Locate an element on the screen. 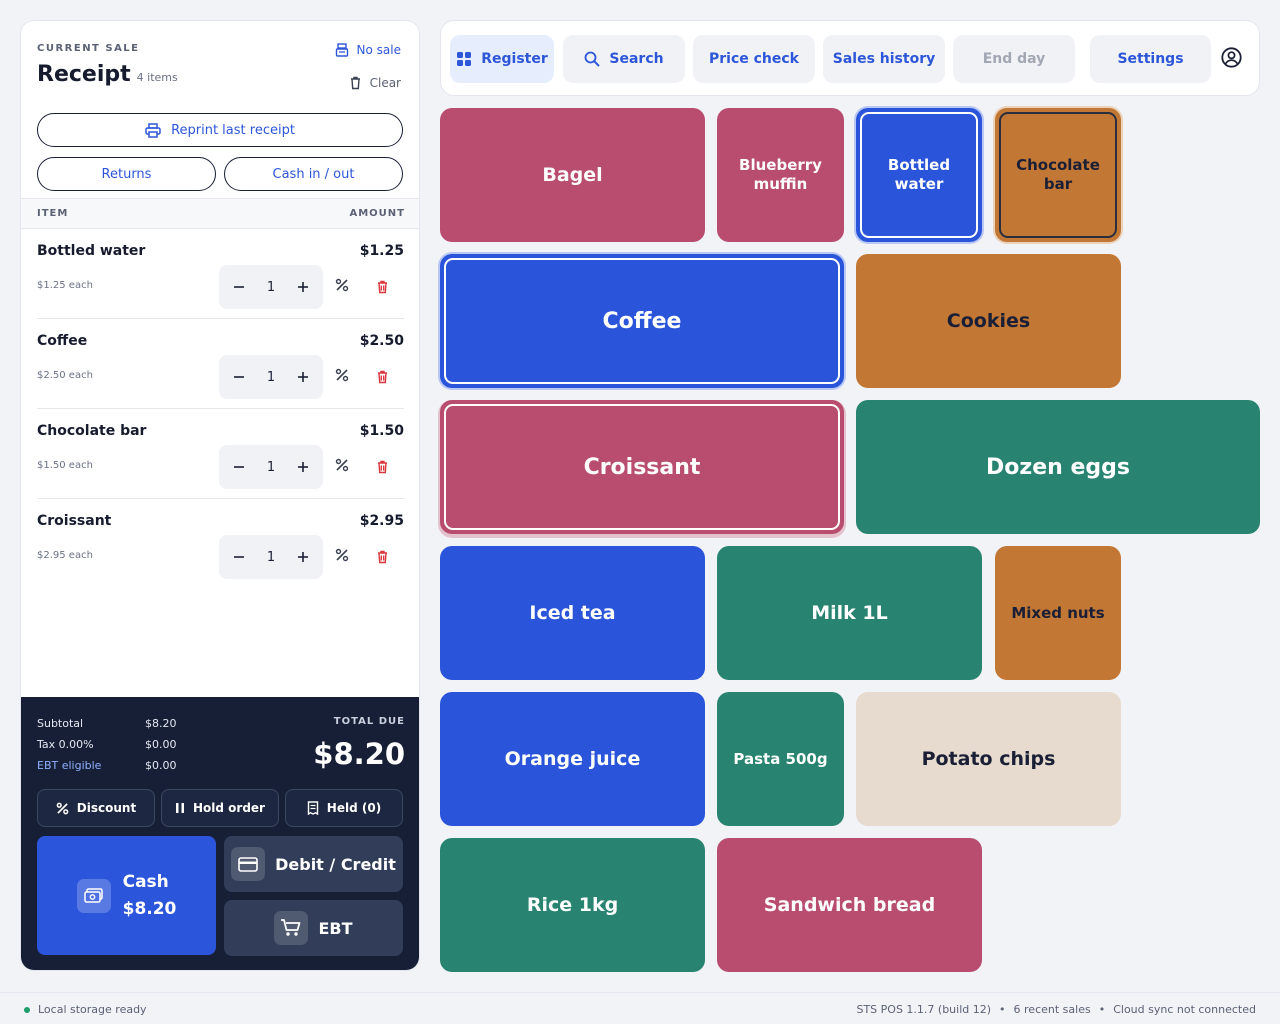 The width and height of the screenshot is (1280, 1024). card-label: Debit / Credit is located at coordinates (335, 864).